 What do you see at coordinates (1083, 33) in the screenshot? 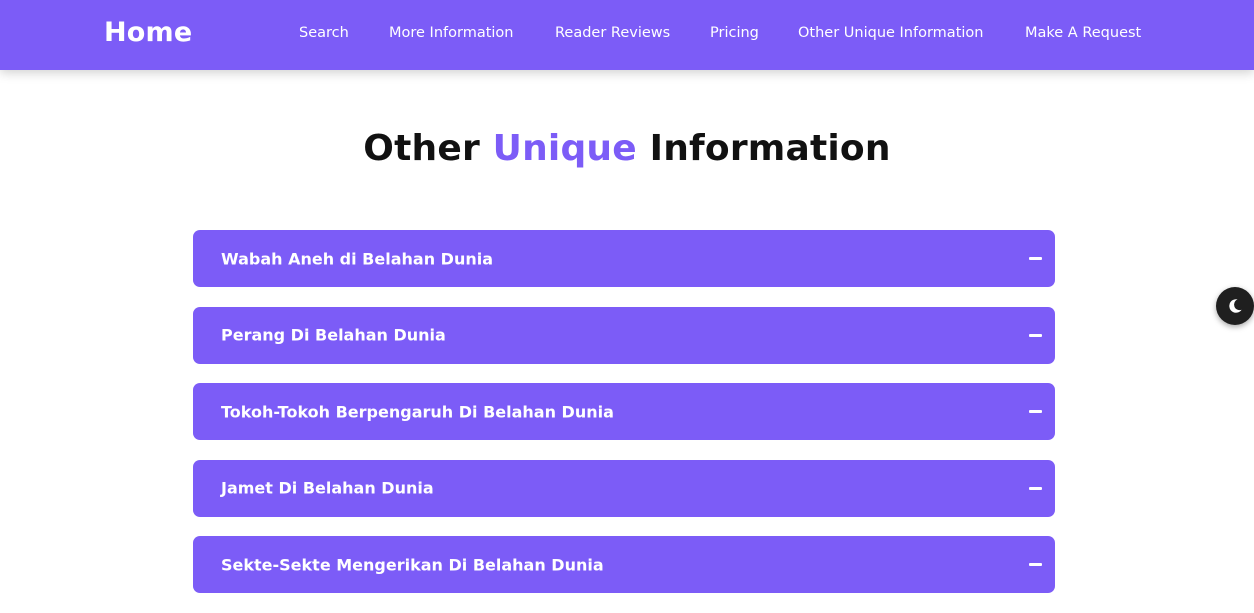
I see `nav-link-make-a-request: Make A Request` at bounding box center [1083, 33].